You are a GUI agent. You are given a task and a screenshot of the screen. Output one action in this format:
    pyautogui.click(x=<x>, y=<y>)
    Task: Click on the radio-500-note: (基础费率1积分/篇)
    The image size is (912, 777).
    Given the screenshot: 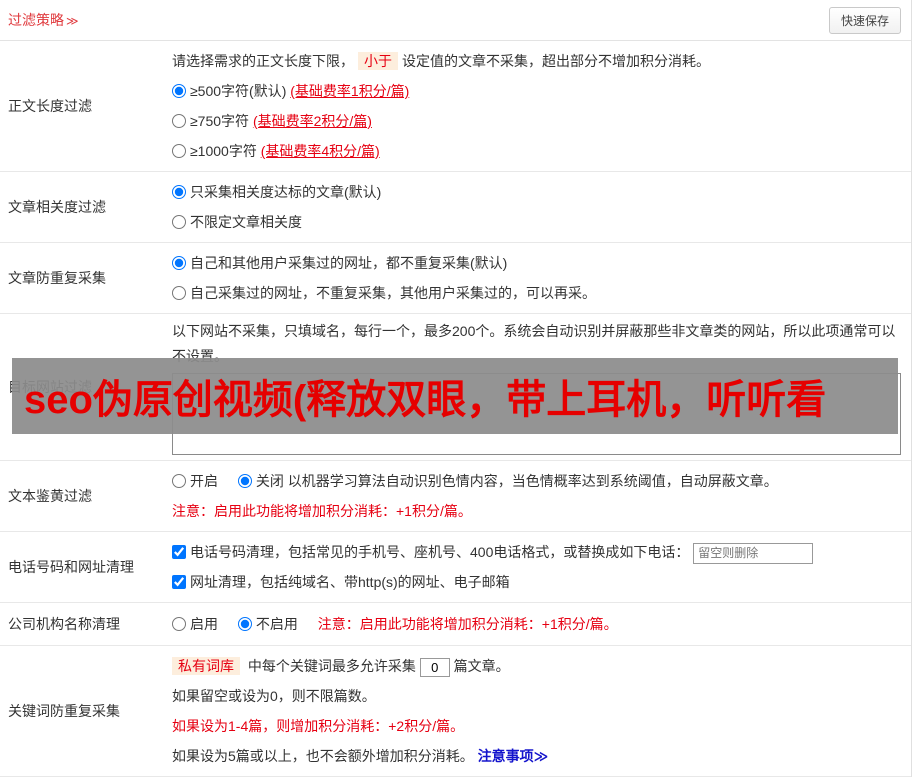 What is the action you would take?
    pyautogui.click(x=350, y=91)
    